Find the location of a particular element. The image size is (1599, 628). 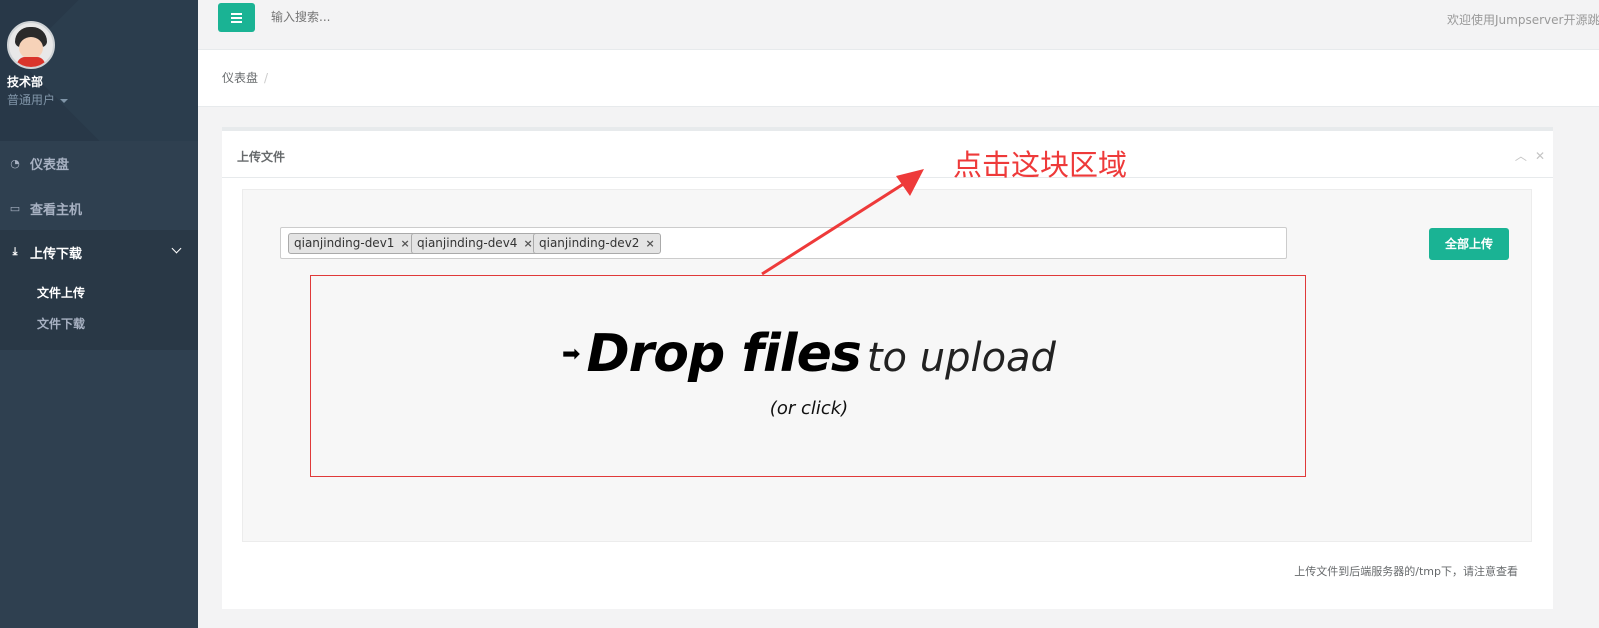

sidebar-subitem-file-download: 文件下载 is located at coordinates (61, 323).